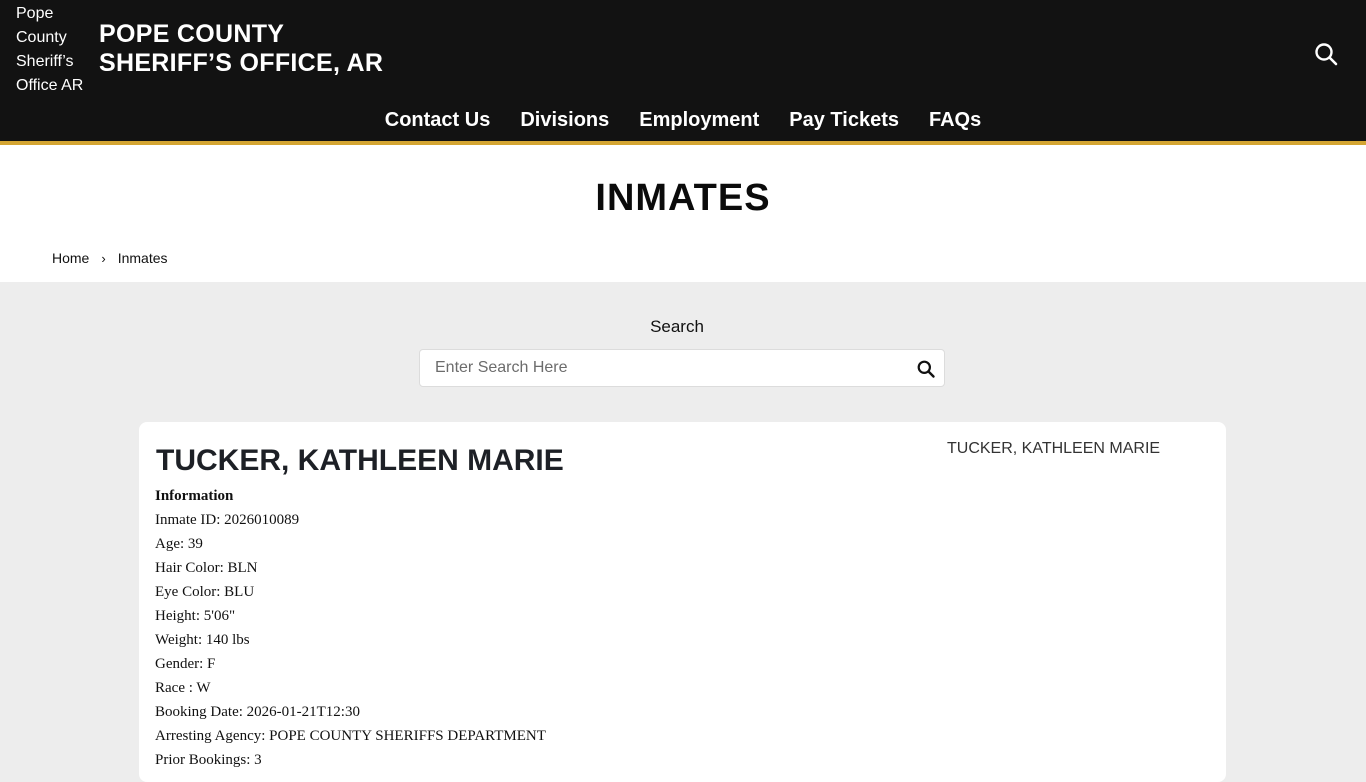  What do you see at coordinates (360, 460) in the screenshot?
I see `inmate-name: TUCKER, KATHLEEN MARIE` at bounding box center [360, 460].